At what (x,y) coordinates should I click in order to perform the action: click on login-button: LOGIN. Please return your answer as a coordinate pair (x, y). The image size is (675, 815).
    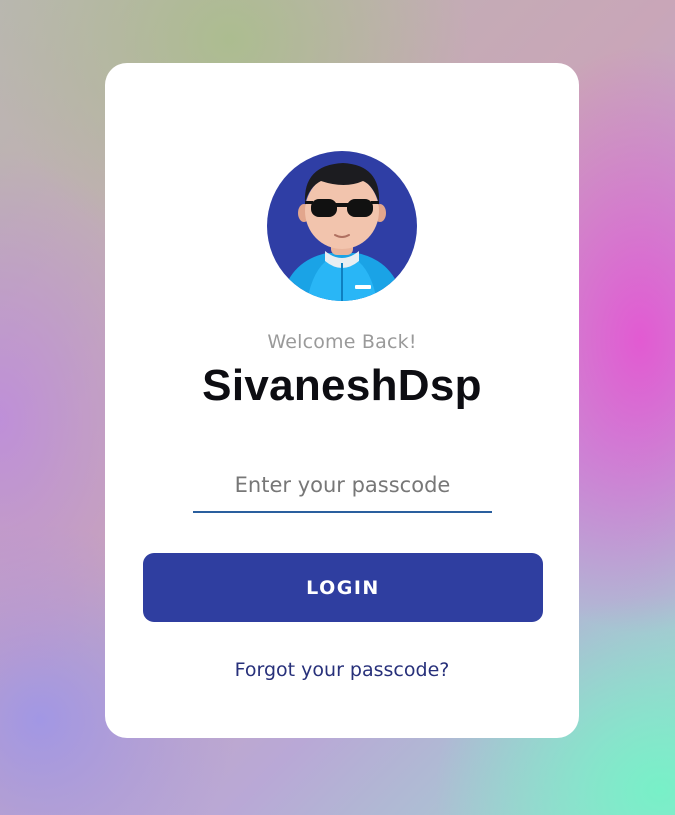
    Looking at the image, I should click on (343, 587).